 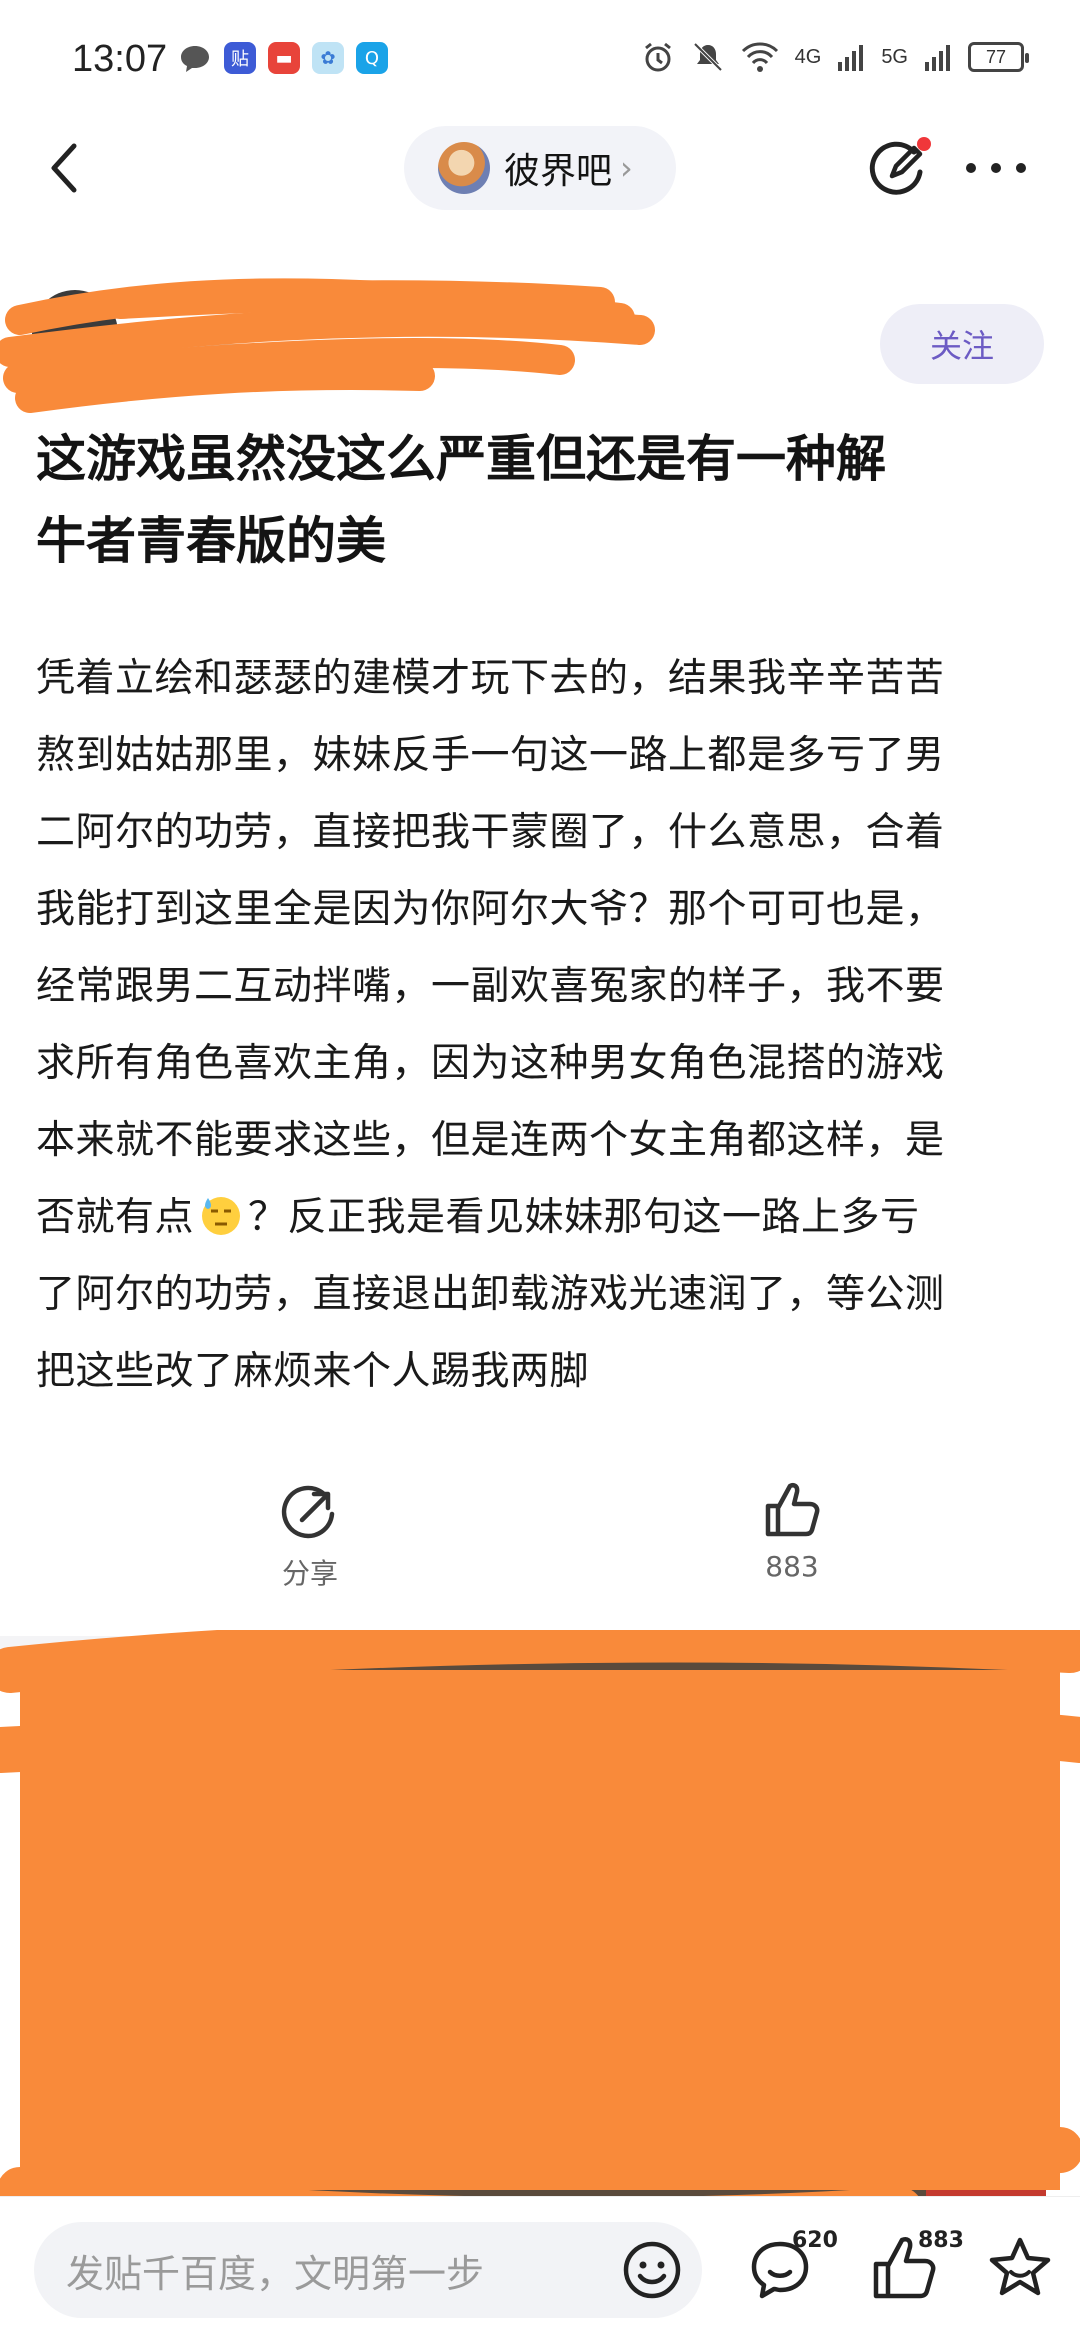 I want to click on share-button: 分享, so click(x=310, y=1538).